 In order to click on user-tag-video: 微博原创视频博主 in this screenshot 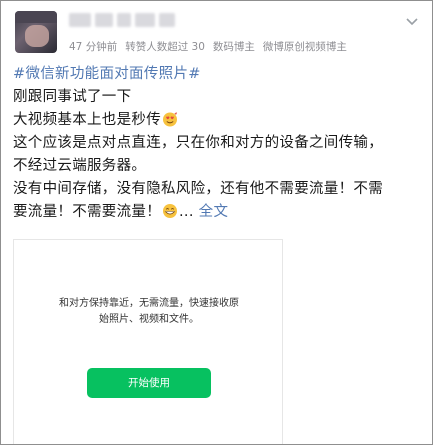, I will do `click(304, 47)`.